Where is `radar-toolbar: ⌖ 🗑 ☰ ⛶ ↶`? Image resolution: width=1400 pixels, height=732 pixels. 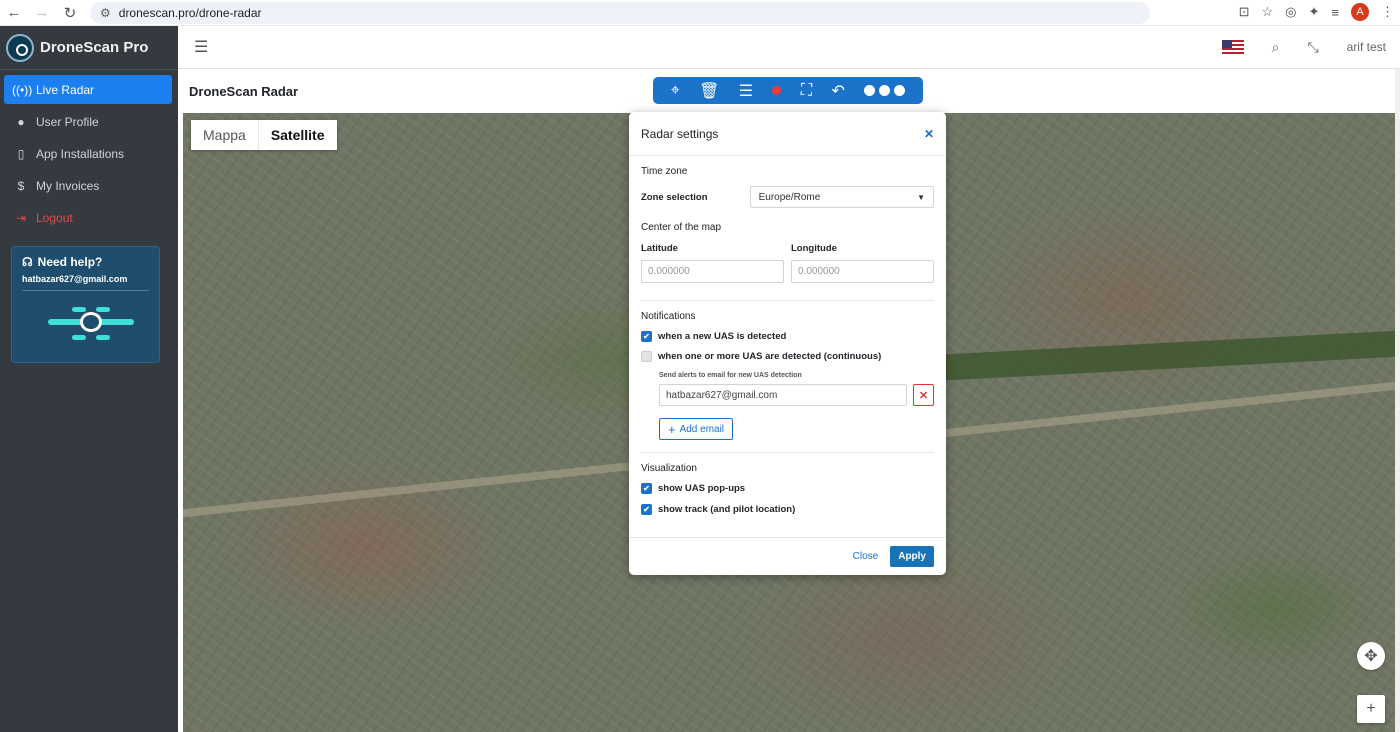 radar-toolbar: ⌖ 🗑 ☰ ⛶ ↶ is located at coordinates (788, 90).